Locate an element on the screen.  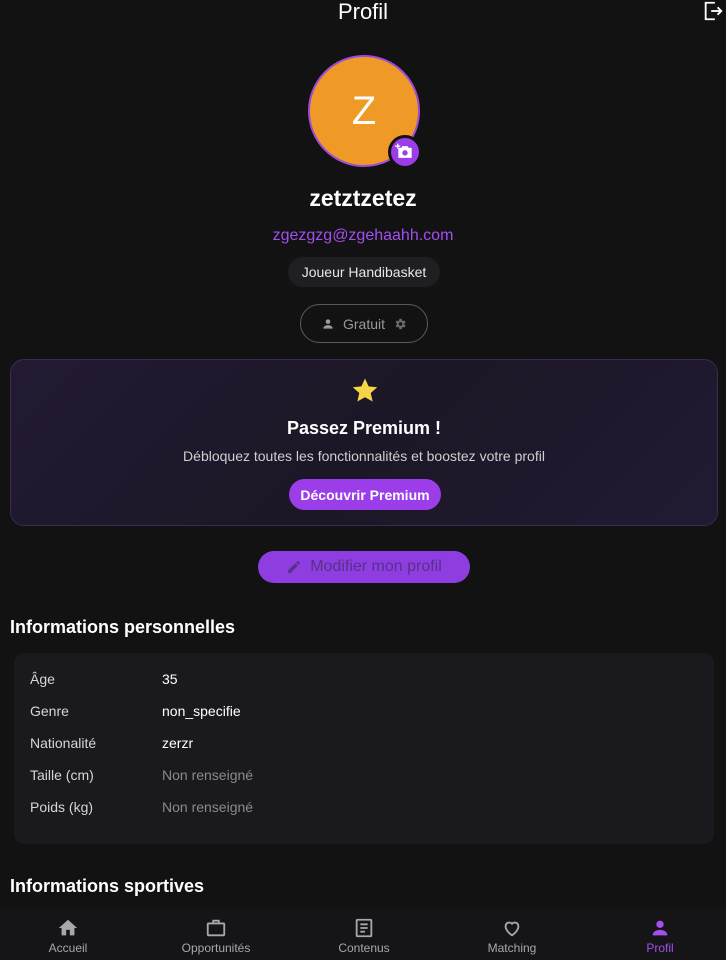
info-row-weight: Poids (kg) Non renseigné is located at coordinates (364, 811).